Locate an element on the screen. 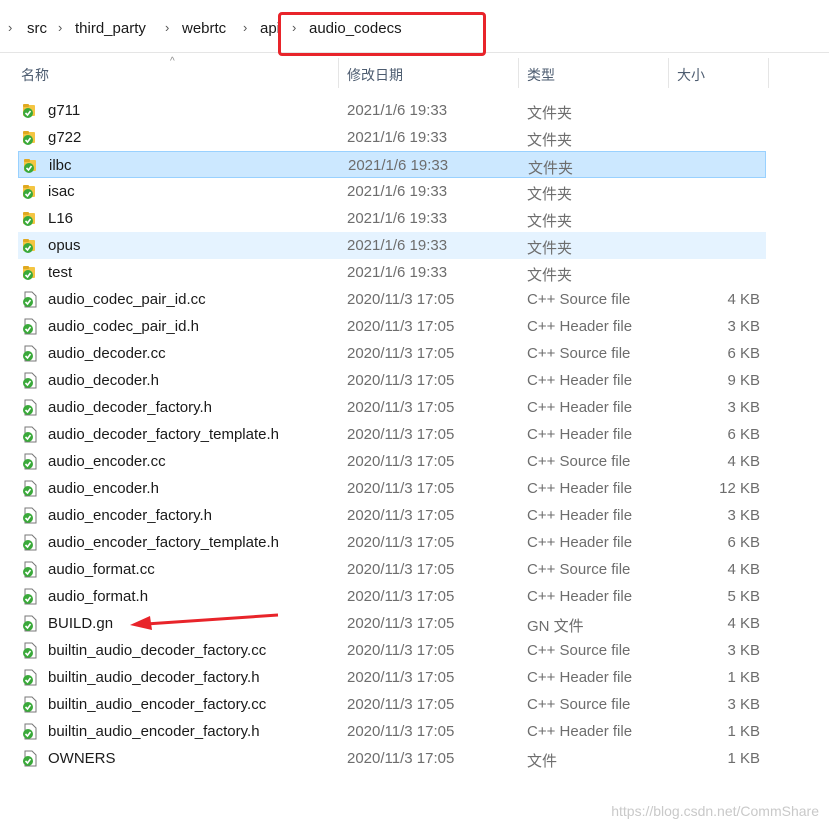 Image resolution: width=829 pixels, height=825 pixels. file-type: 文件 is located at coordinates (542, 761).